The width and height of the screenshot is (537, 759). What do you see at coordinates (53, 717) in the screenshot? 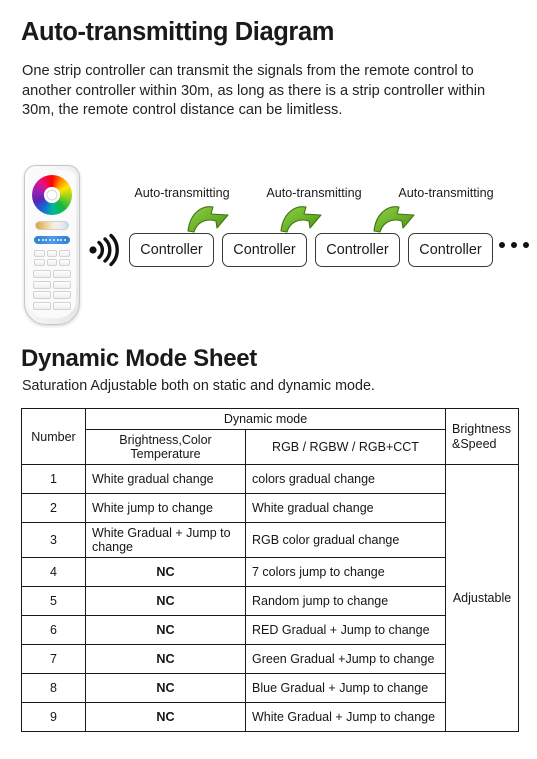
I see `cell-number: 9` at bounding box center [53, 717].